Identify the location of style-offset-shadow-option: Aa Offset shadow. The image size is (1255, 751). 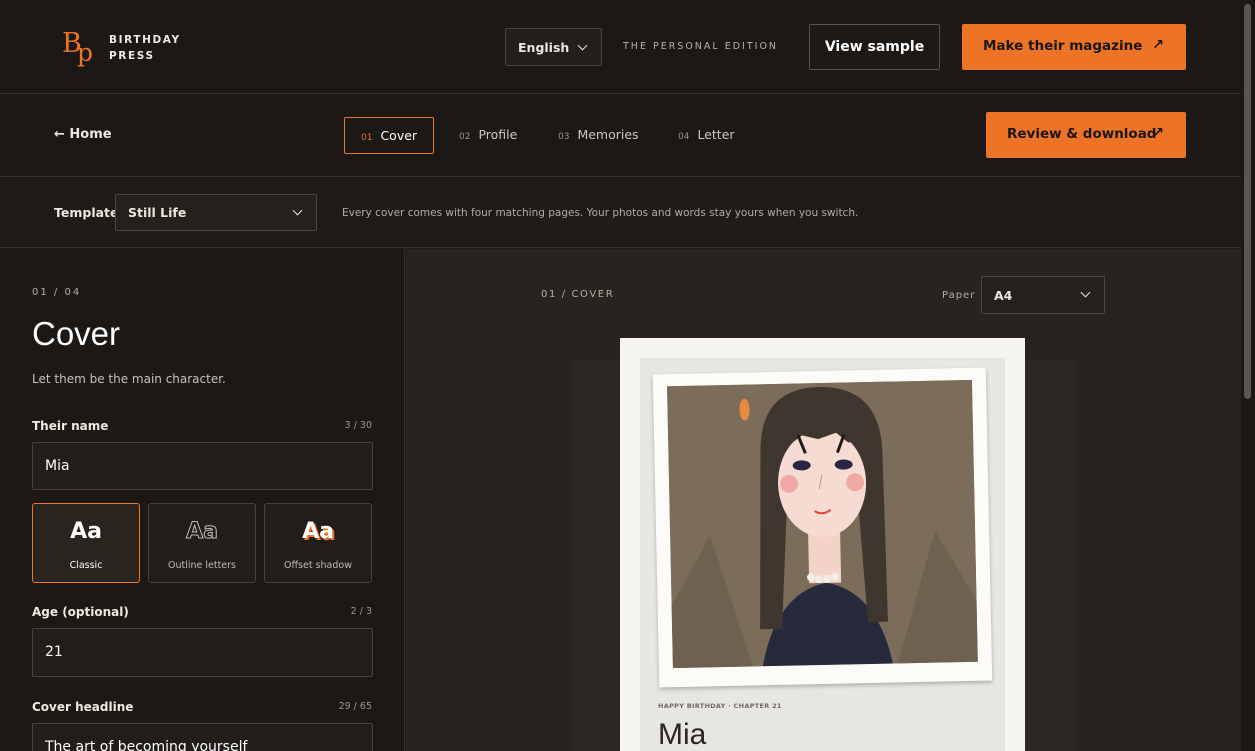
(318, 543).